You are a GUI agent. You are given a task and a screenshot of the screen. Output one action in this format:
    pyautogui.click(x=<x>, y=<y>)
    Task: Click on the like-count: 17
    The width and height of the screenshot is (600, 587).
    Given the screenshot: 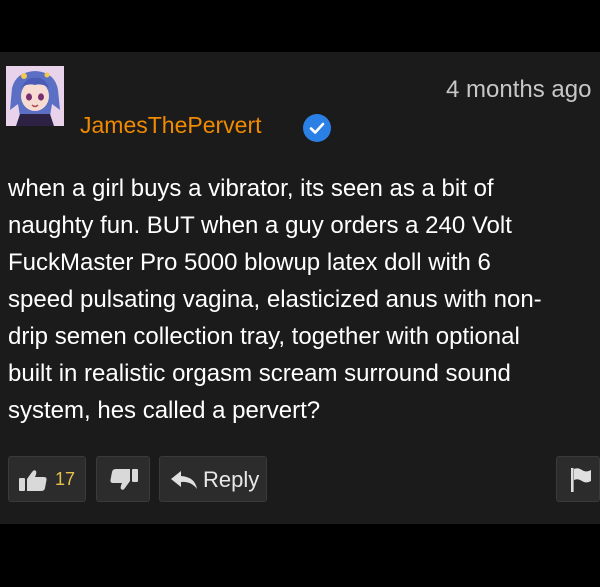 What is the action you would take?
    pyautogui.click(x=65, y=479)
    